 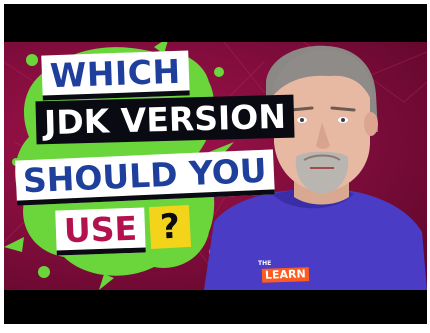 I want to click on letterbox-top, so click(x=215, y=23).